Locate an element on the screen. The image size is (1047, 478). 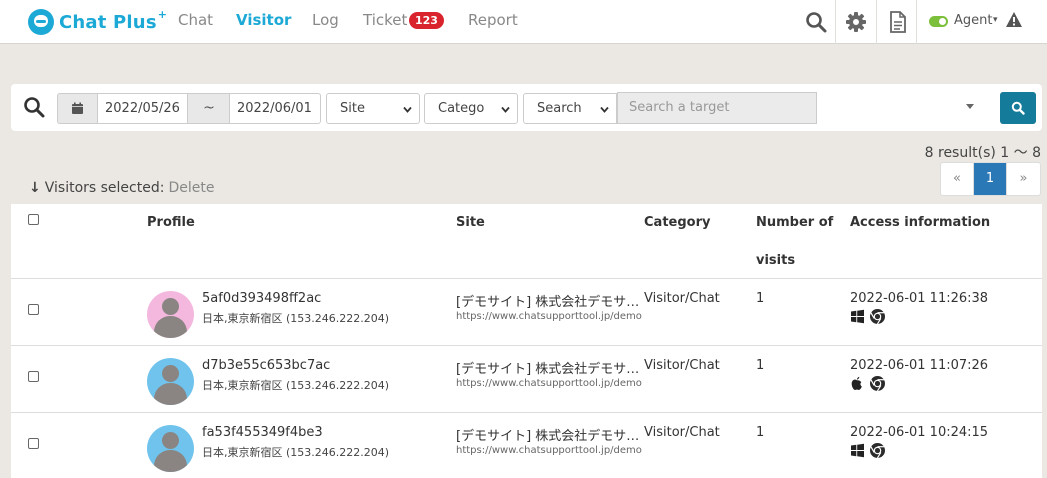
pager-prev: « is located at coordinates (957, 179).